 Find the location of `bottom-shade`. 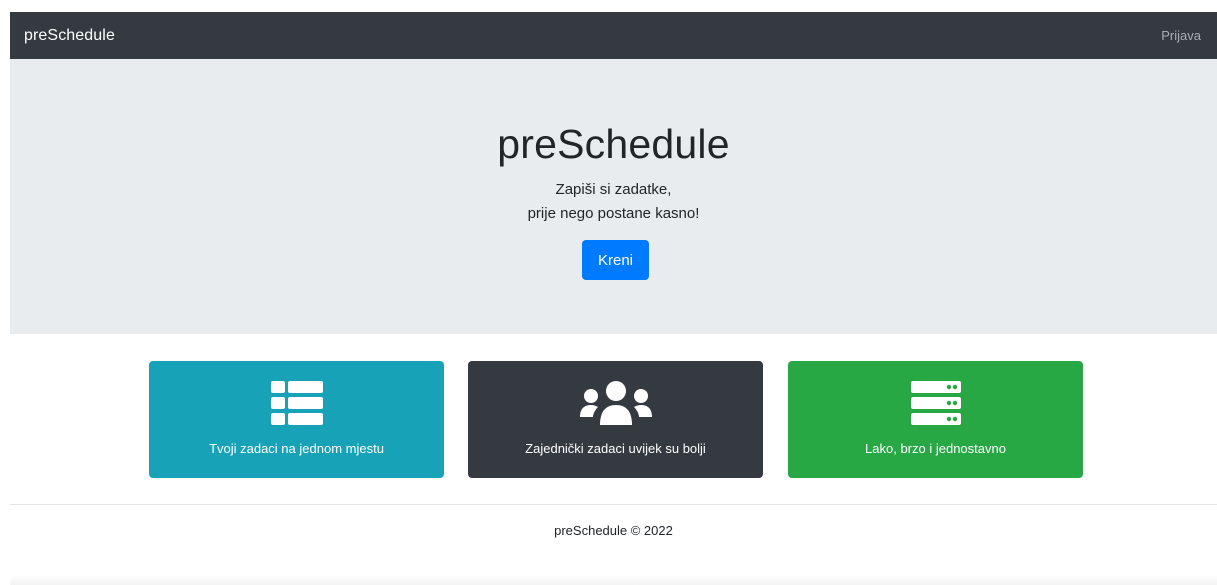

bottom-shade is located at coordinates (613, 580).